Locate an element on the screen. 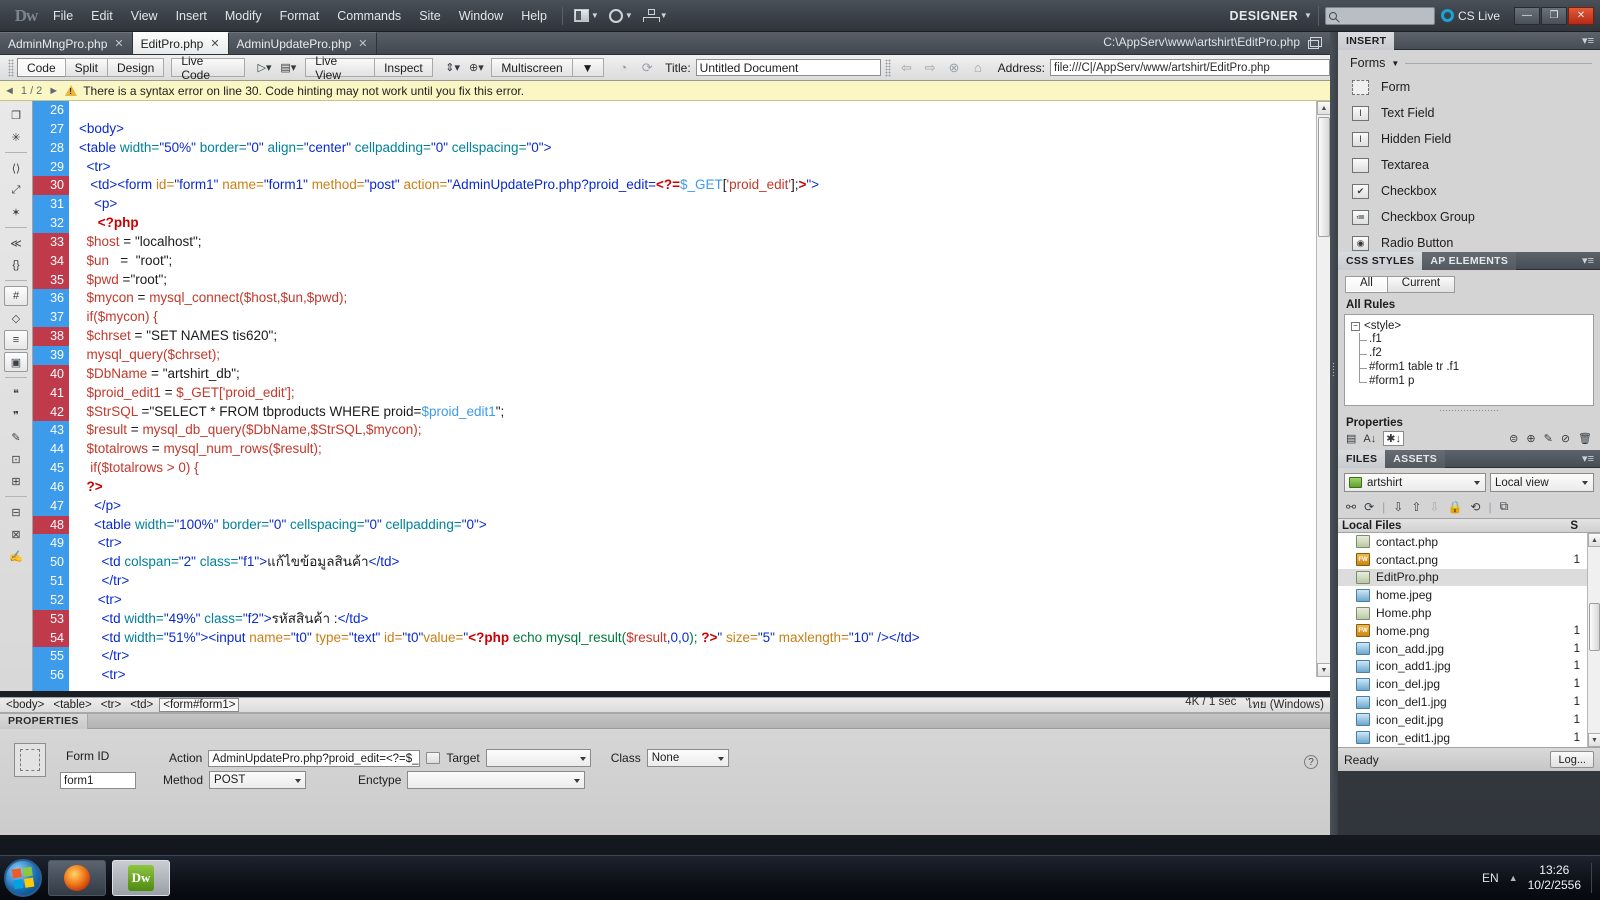  line-number: 53 is located at coordinates (51, 619).